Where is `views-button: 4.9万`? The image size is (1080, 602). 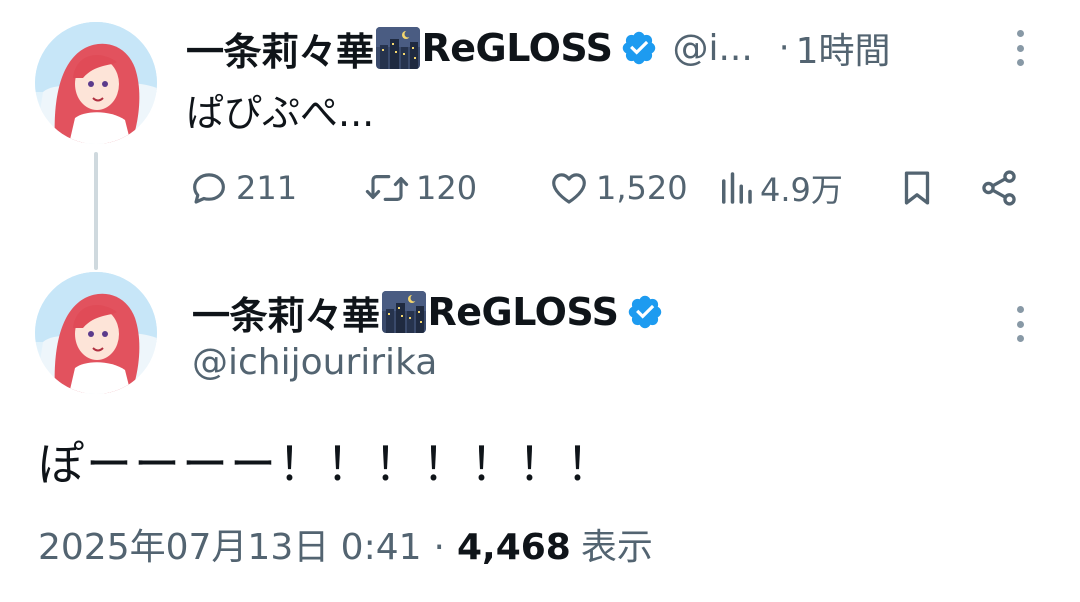 views-button: 4.9万 is located at coordinates (780, 188).